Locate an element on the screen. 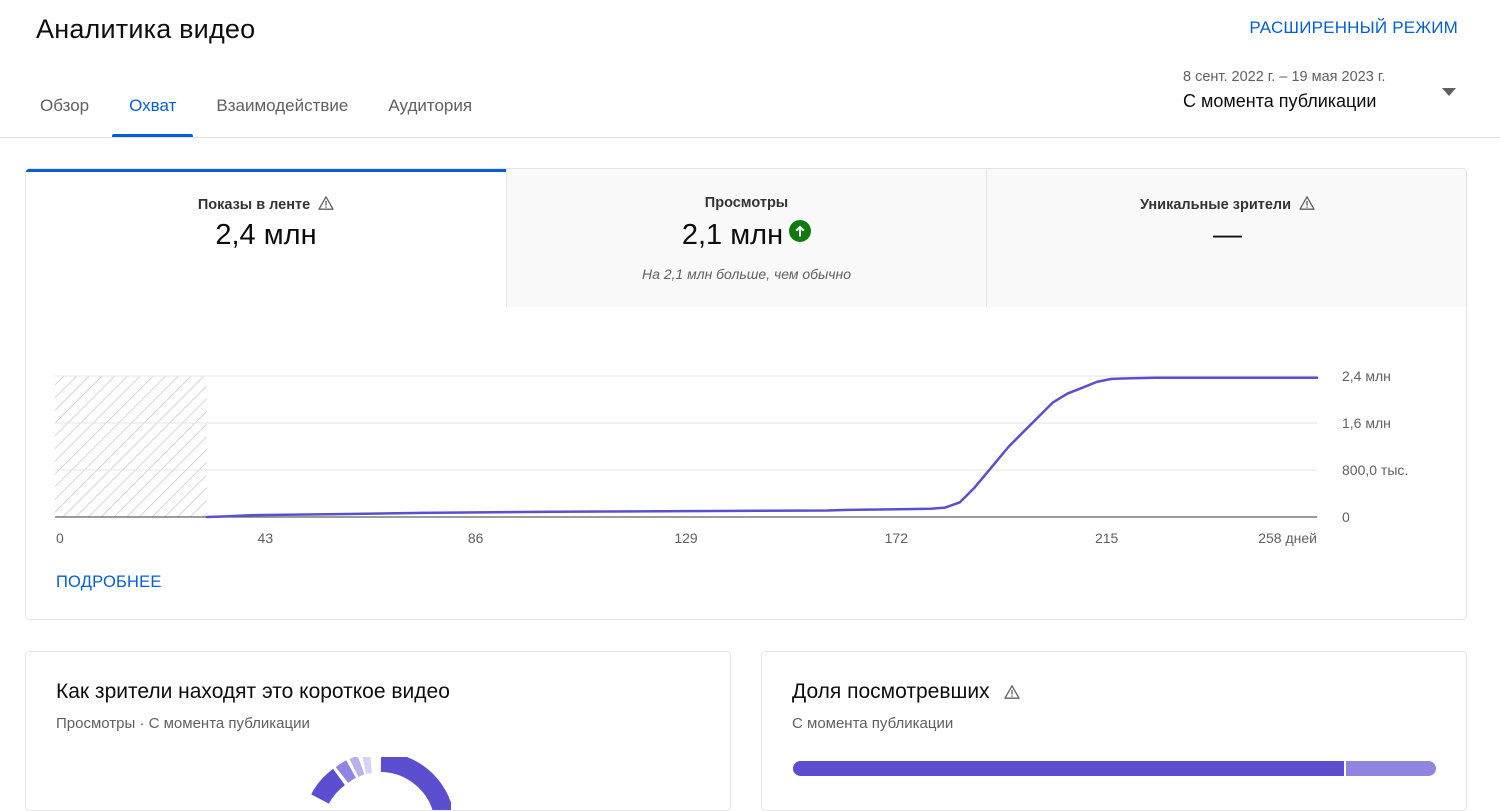  analytics-tabs: Обзор Охват Взаимодействие Аудитория is located at coordinates (256, 108).